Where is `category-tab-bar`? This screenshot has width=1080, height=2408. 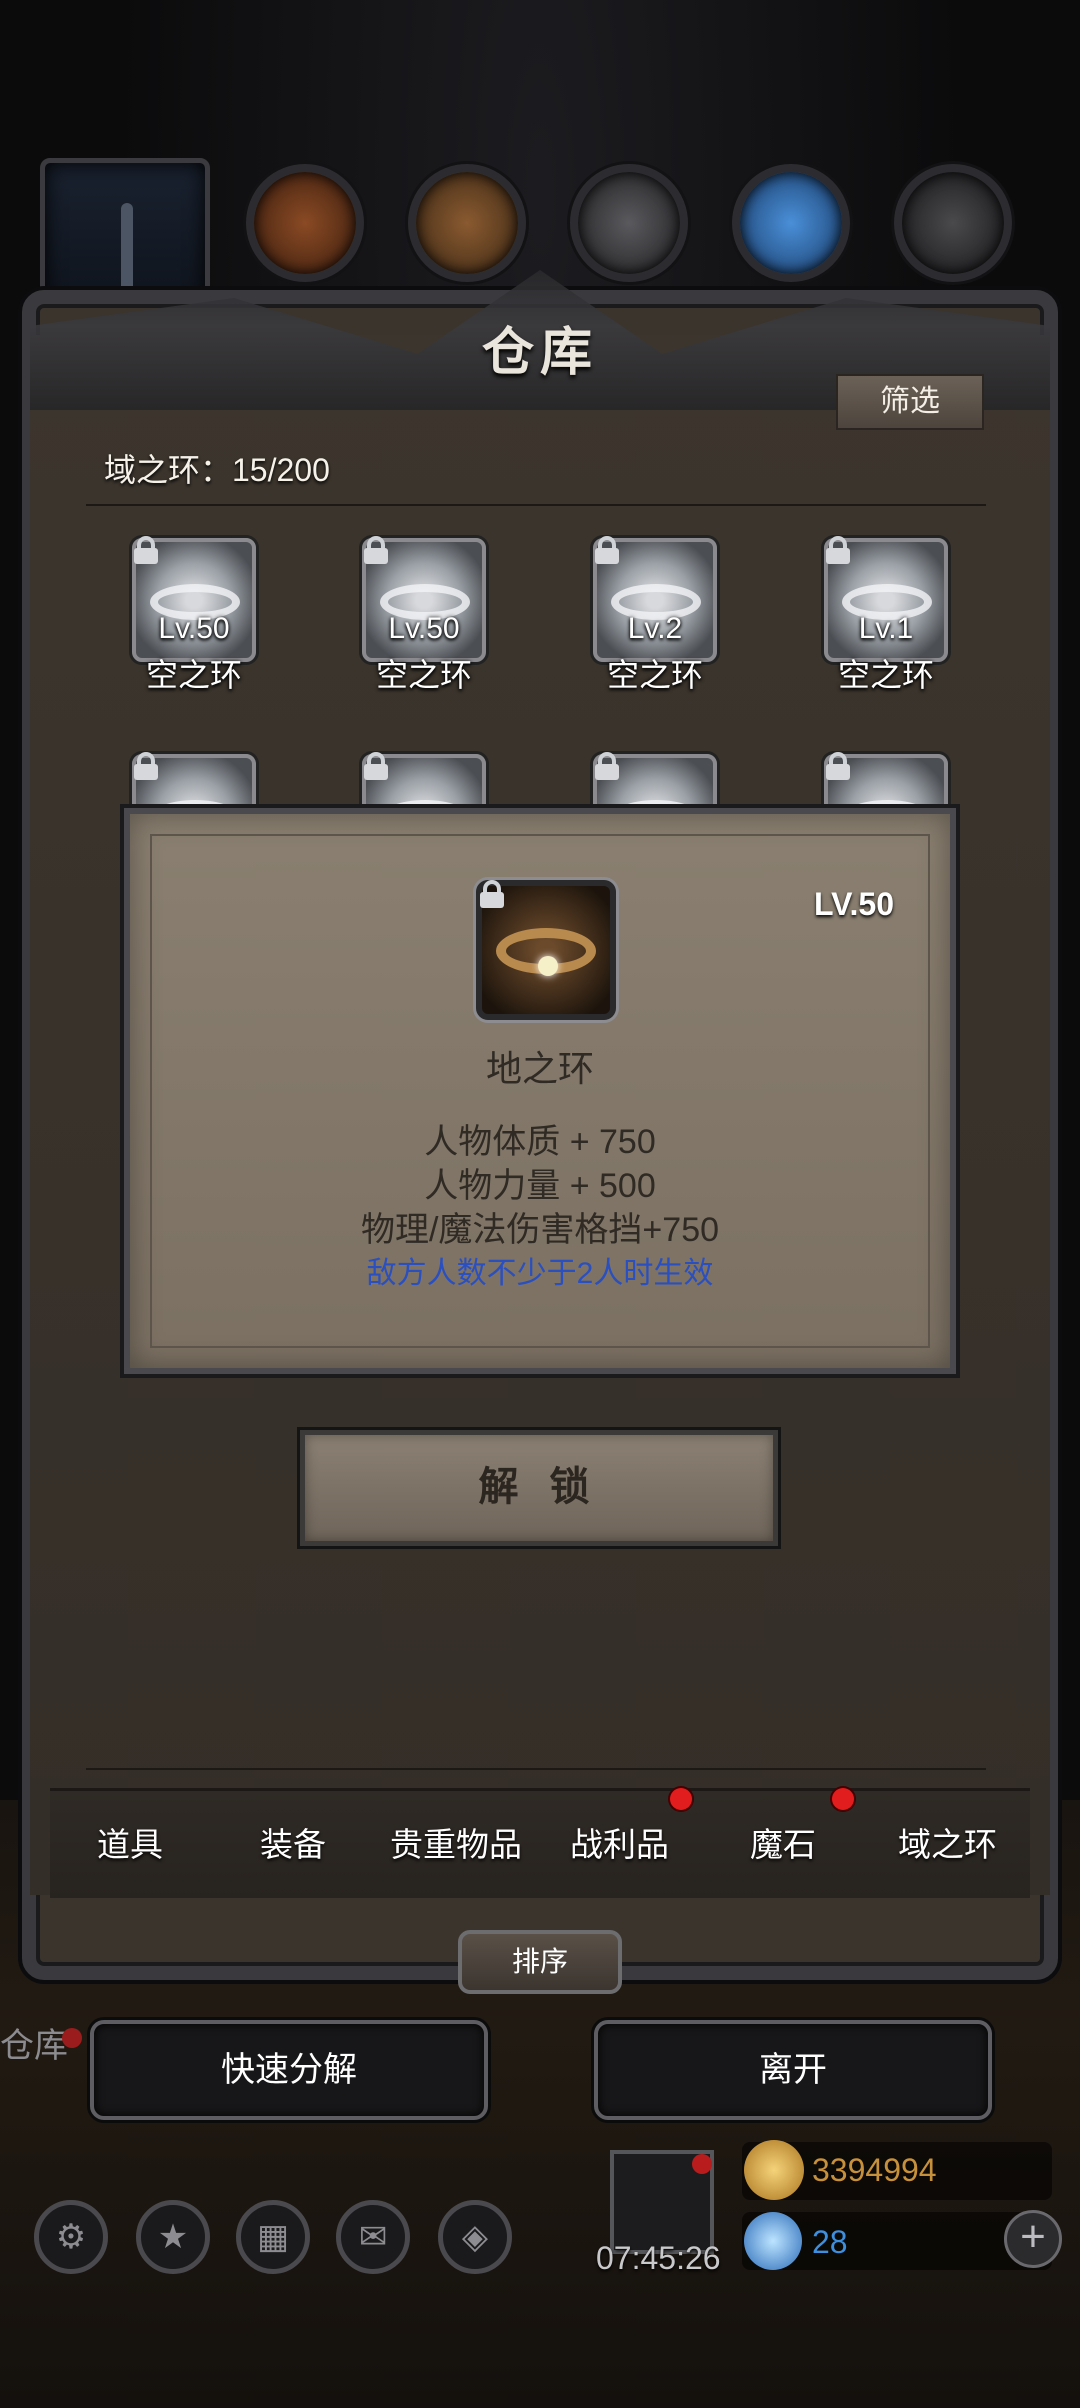
category-tab-bar is located at coordinates (540, 1843).